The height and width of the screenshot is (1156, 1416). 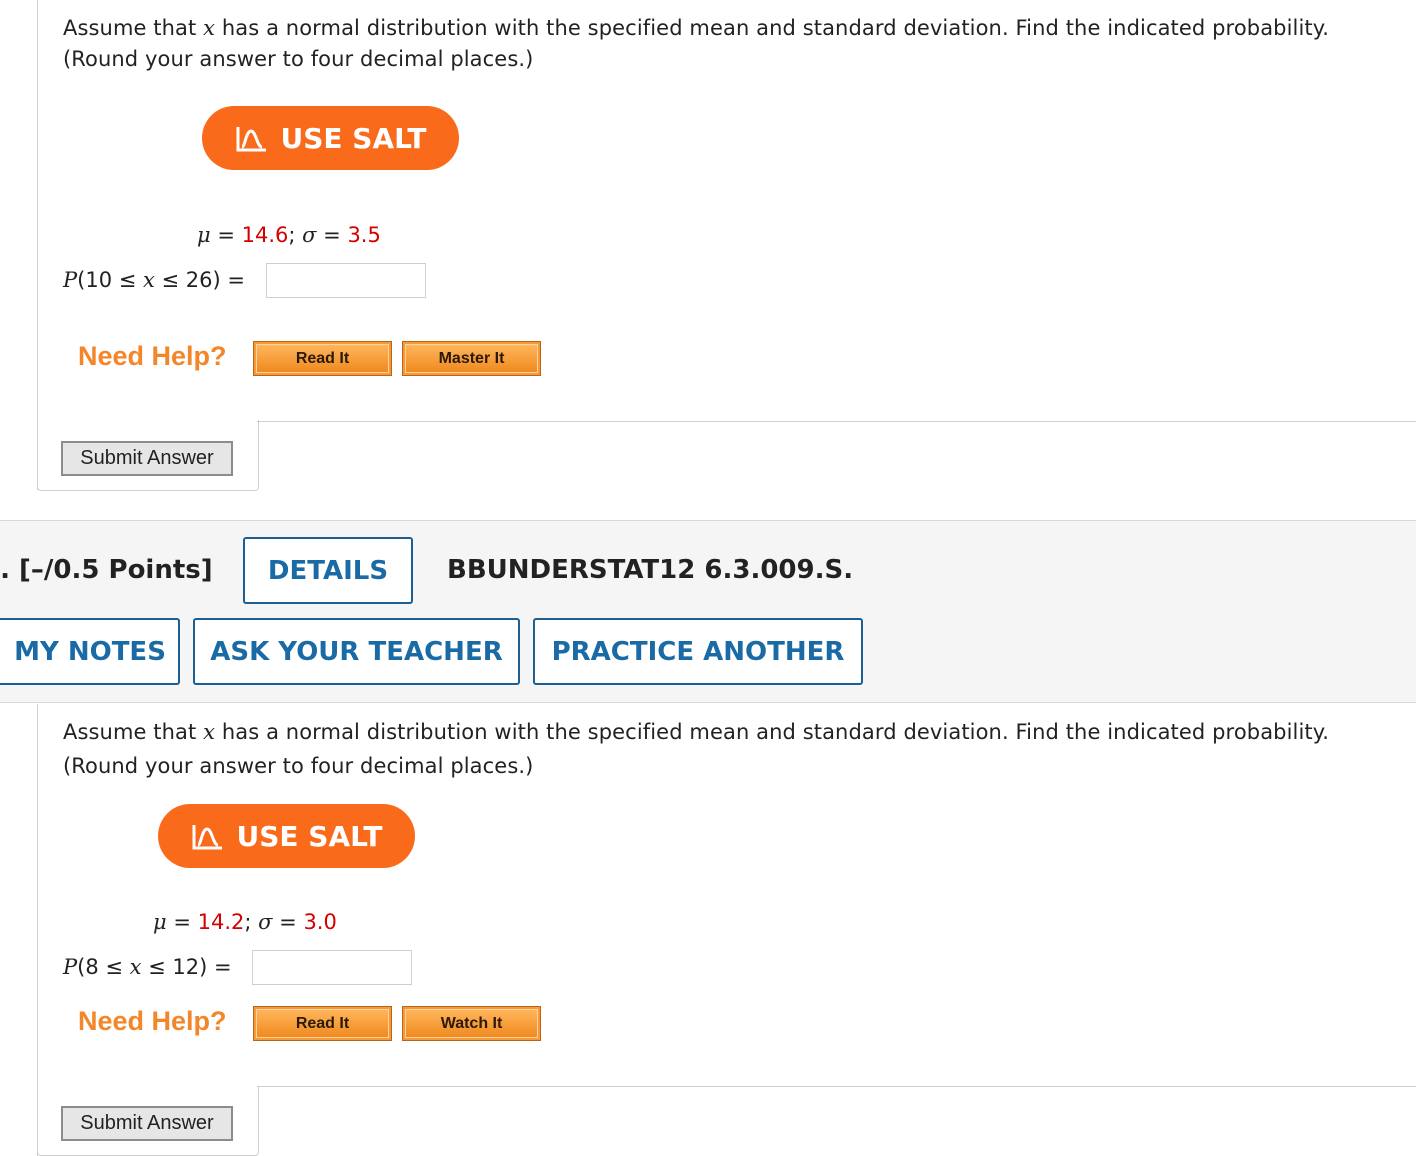 I want to click on question-number-points: 4. [–/0.5 Points], so click(x=106, y=570).